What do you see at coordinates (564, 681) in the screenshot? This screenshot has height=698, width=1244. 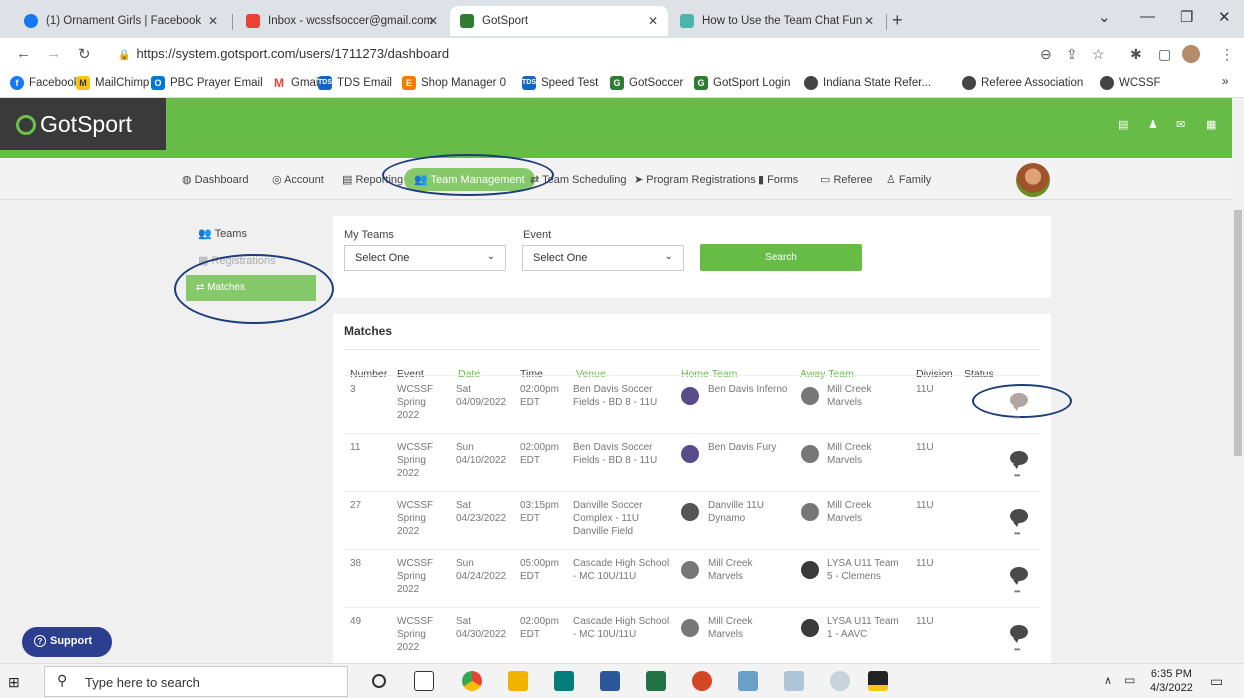 I see `publisher-icon` at bounding box center [564, 681].